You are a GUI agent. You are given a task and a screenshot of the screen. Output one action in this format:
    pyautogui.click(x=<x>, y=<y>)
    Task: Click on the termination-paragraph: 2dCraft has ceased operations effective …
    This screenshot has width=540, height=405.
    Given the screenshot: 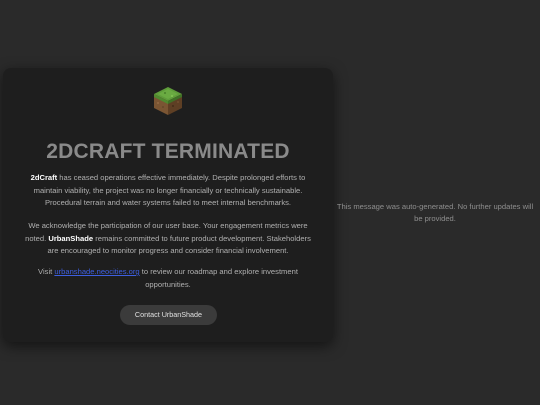 What is the action you would take?
    pyautogui.click(x=168, y=191)
    